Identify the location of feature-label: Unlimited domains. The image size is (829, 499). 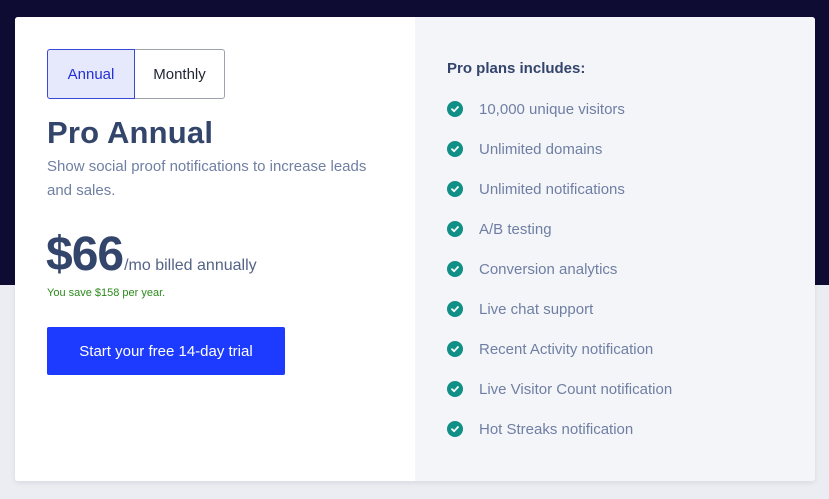
(541, 149).